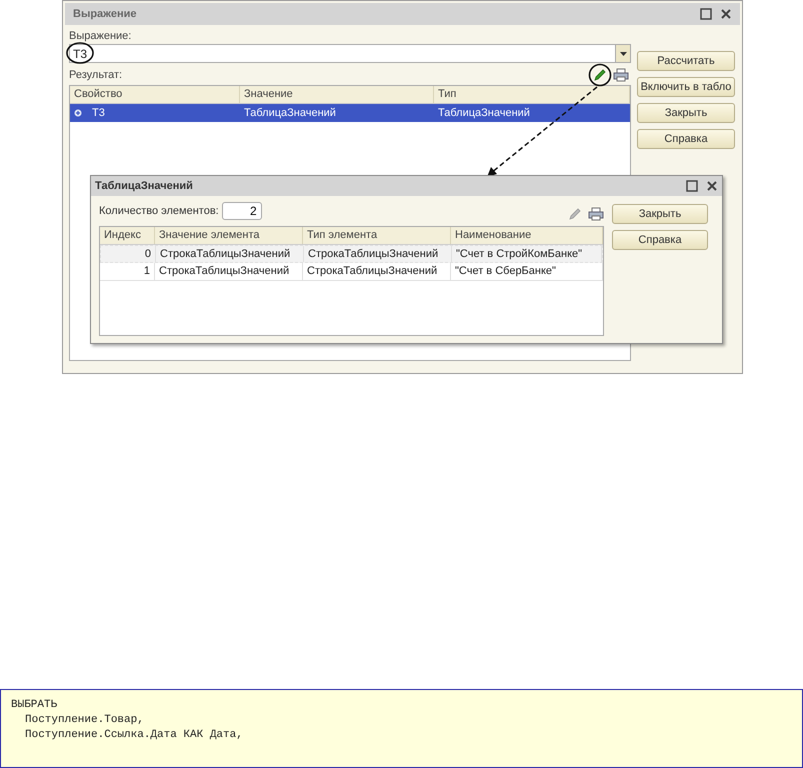 This screenshot has width=803, height=768. I want to click on table-cell-text: Т3, so click(98, 113).